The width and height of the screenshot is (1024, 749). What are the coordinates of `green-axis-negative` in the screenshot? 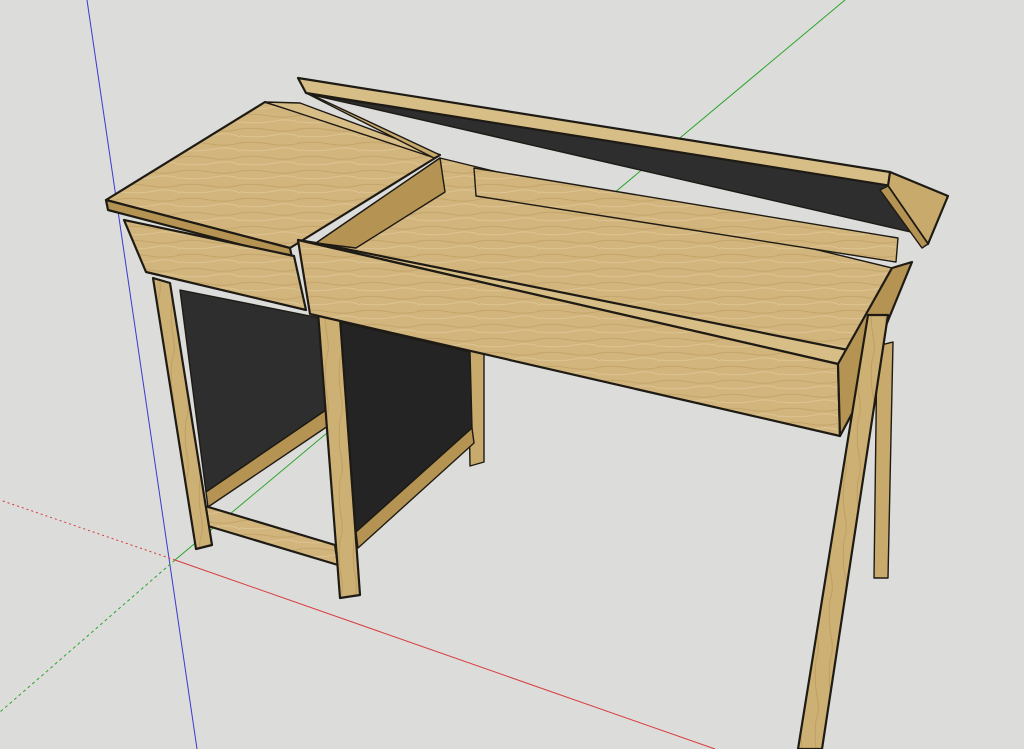 It's located at (88, 636).